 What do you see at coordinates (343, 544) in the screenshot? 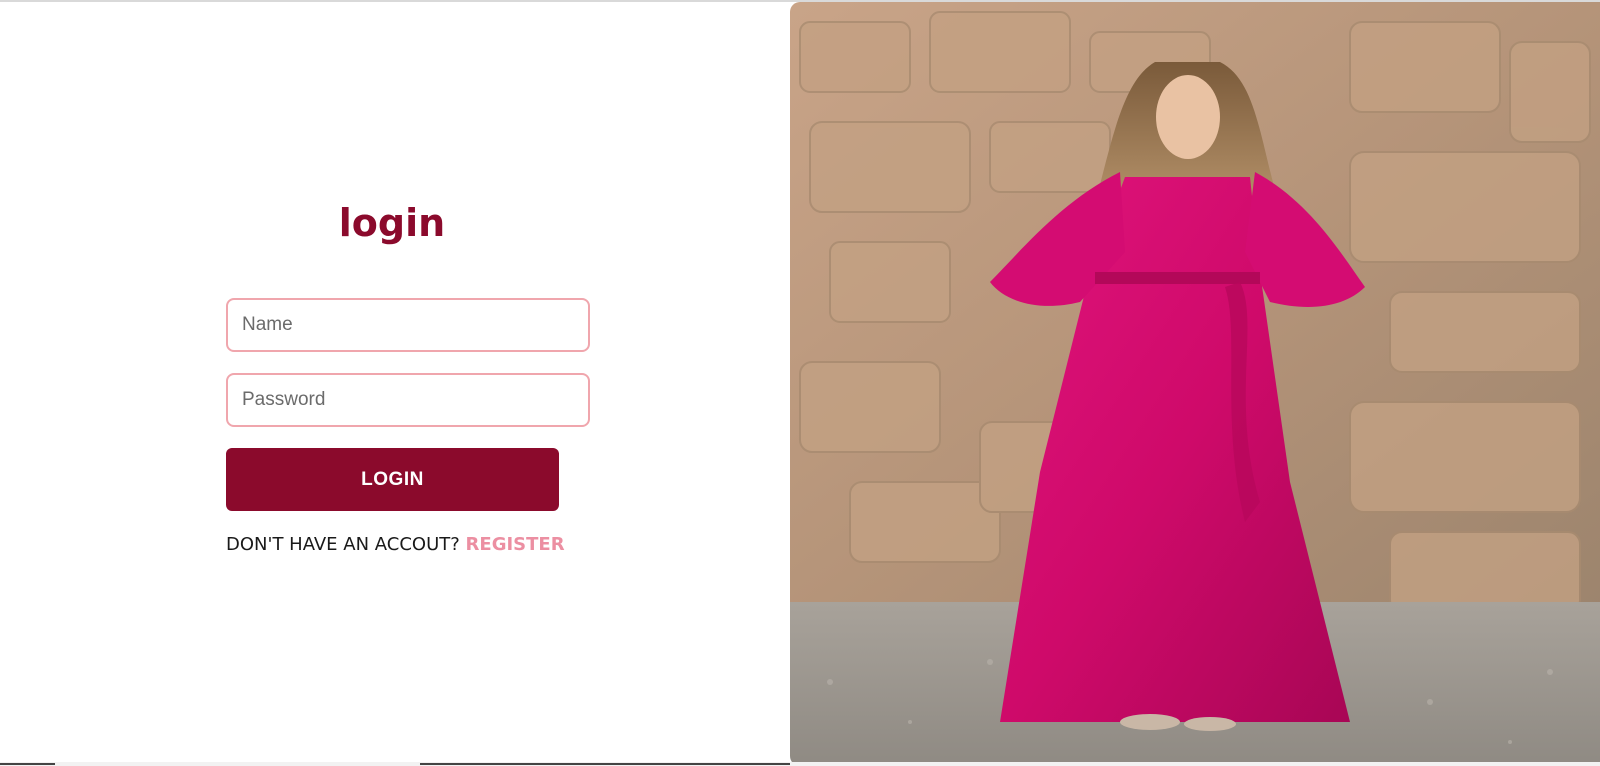
I see `no-account-text: DON'T HAVE AN ACCOUT?` at bounding box center [343, 544].